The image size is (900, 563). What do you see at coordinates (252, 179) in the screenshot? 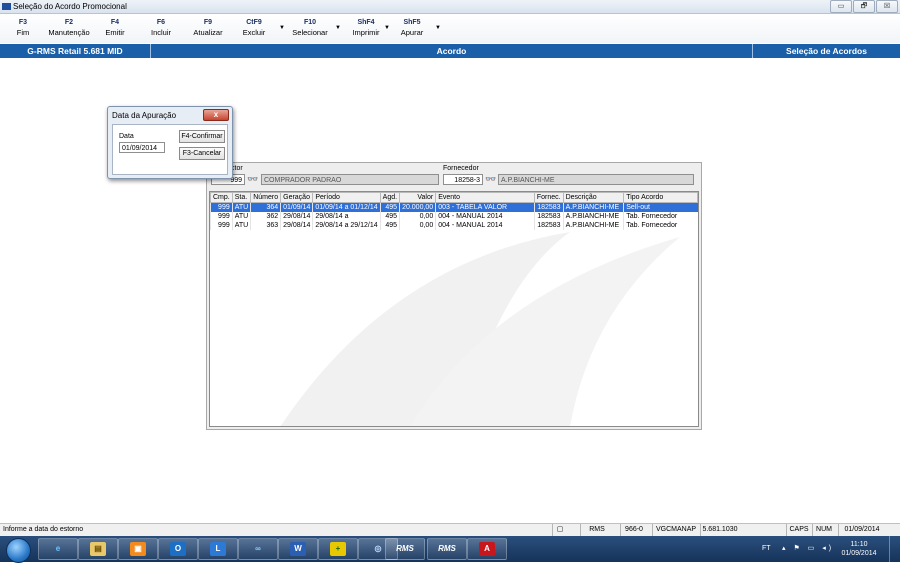
I see `comprador-search-icon: 👓` at bounding box center [252, 179].